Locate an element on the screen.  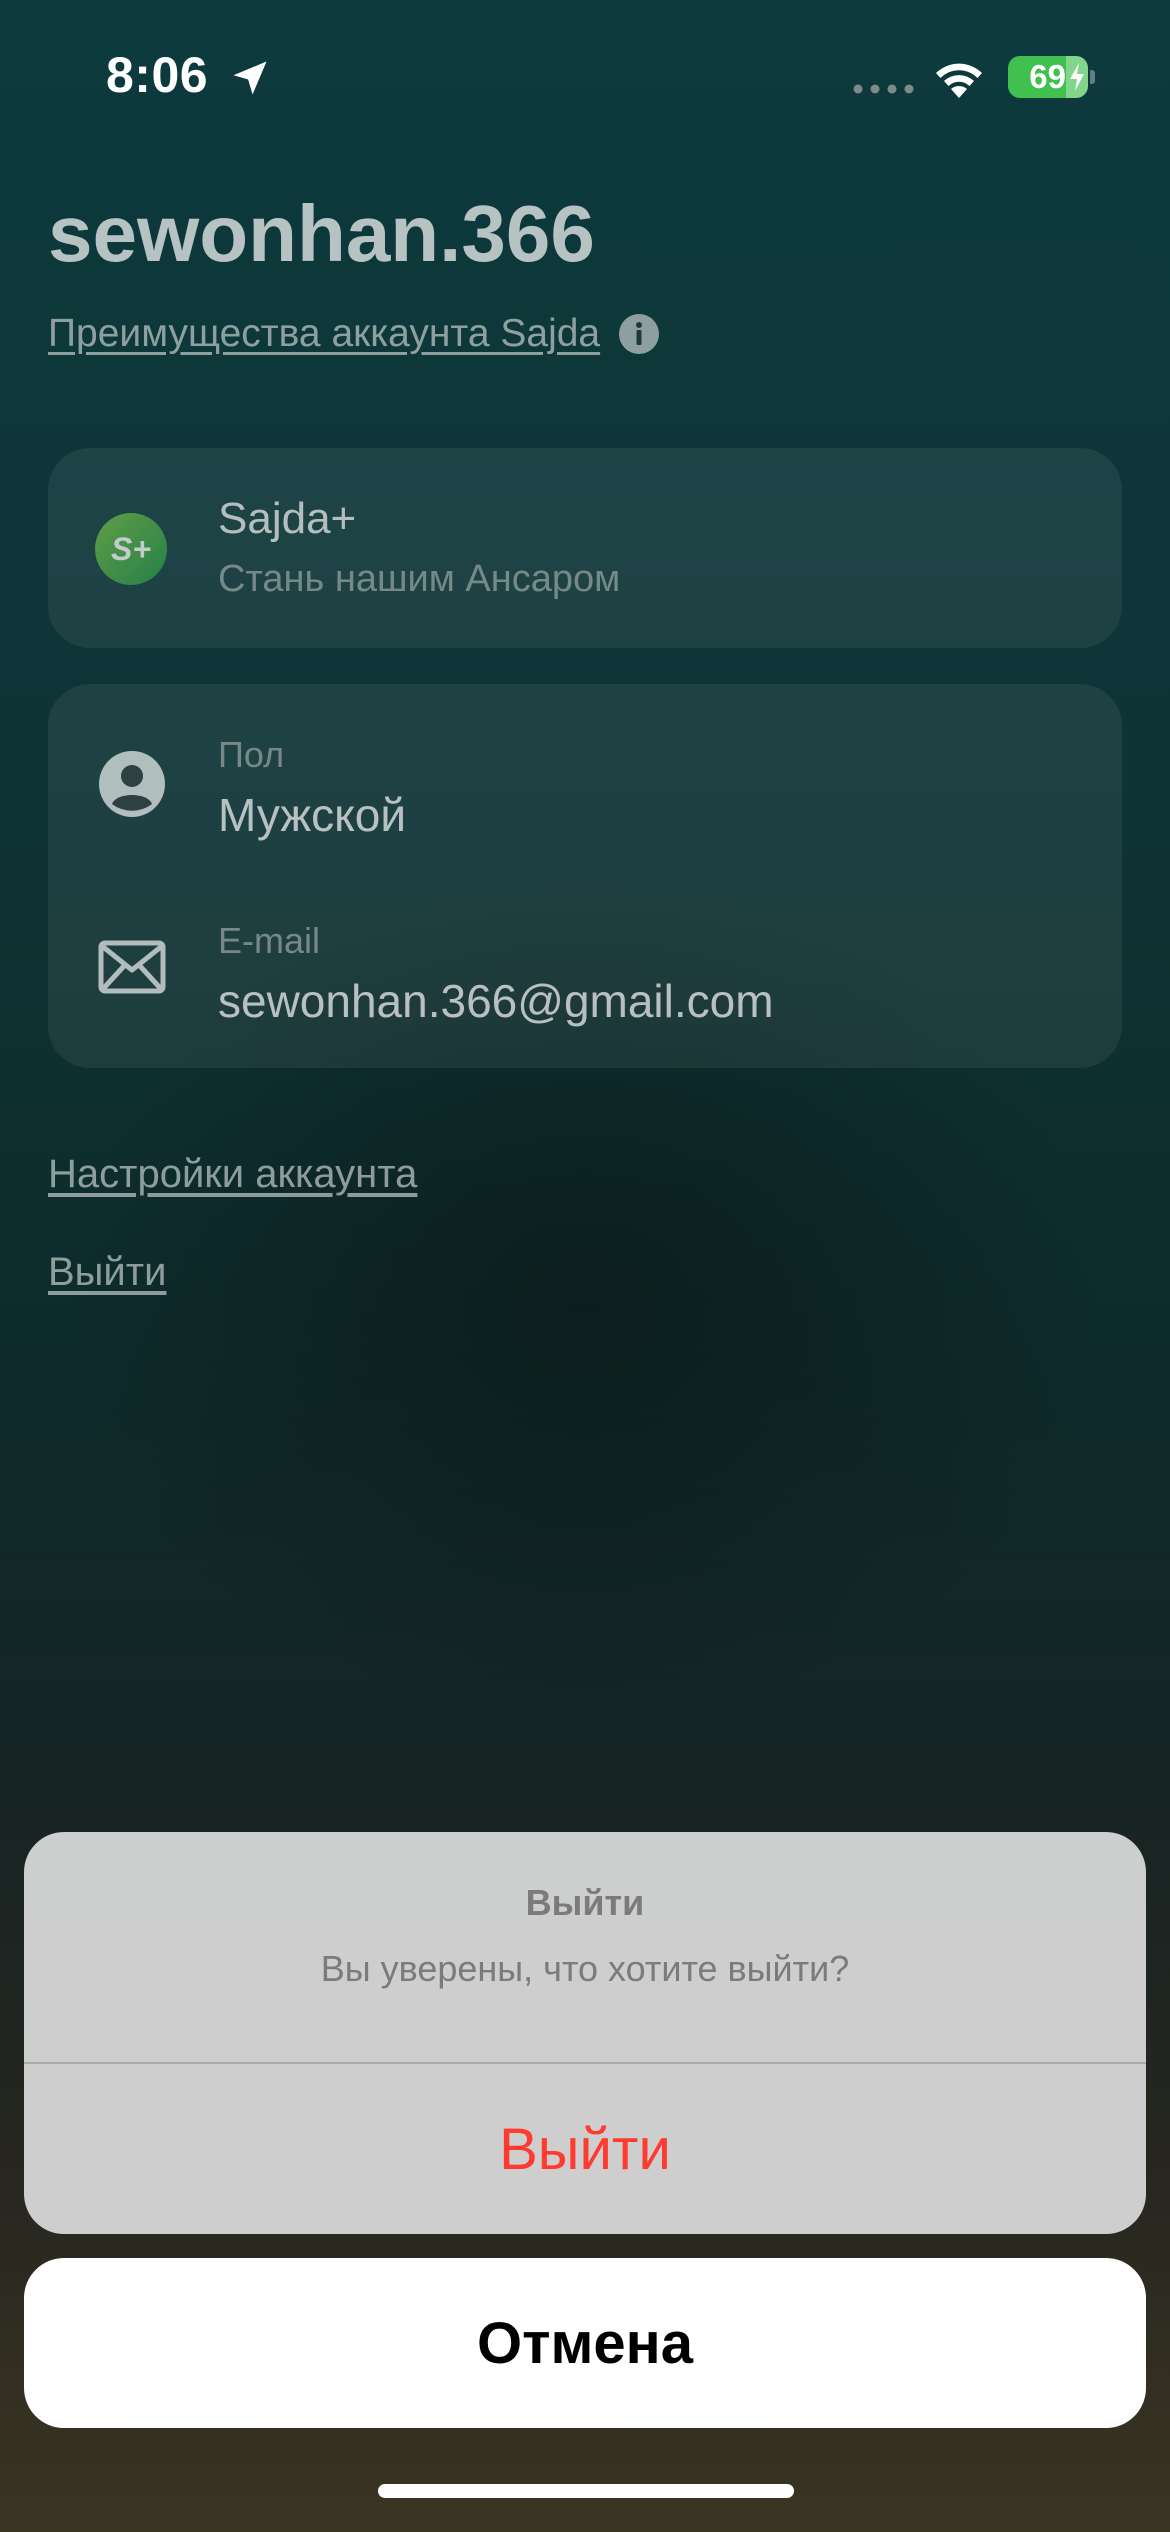
battery-charging-icon is located at coordinates (1077, 77).